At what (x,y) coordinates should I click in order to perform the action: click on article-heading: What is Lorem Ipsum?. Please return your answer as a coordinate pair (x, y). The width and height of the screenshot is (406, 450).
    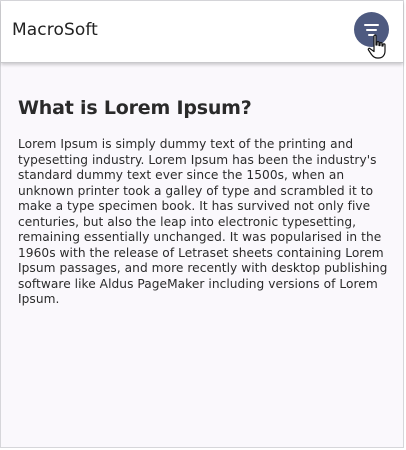
    Looking at the image, I should click on (135, 108).